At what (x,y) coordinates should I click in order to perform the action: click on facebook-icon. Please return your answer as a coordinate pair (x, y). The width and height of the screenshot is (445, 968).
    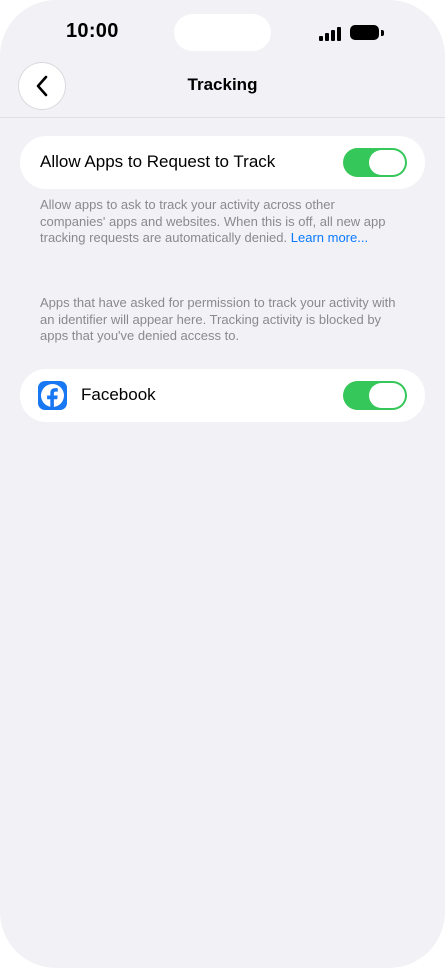
    Looking at the image, I should click on (52, 395).